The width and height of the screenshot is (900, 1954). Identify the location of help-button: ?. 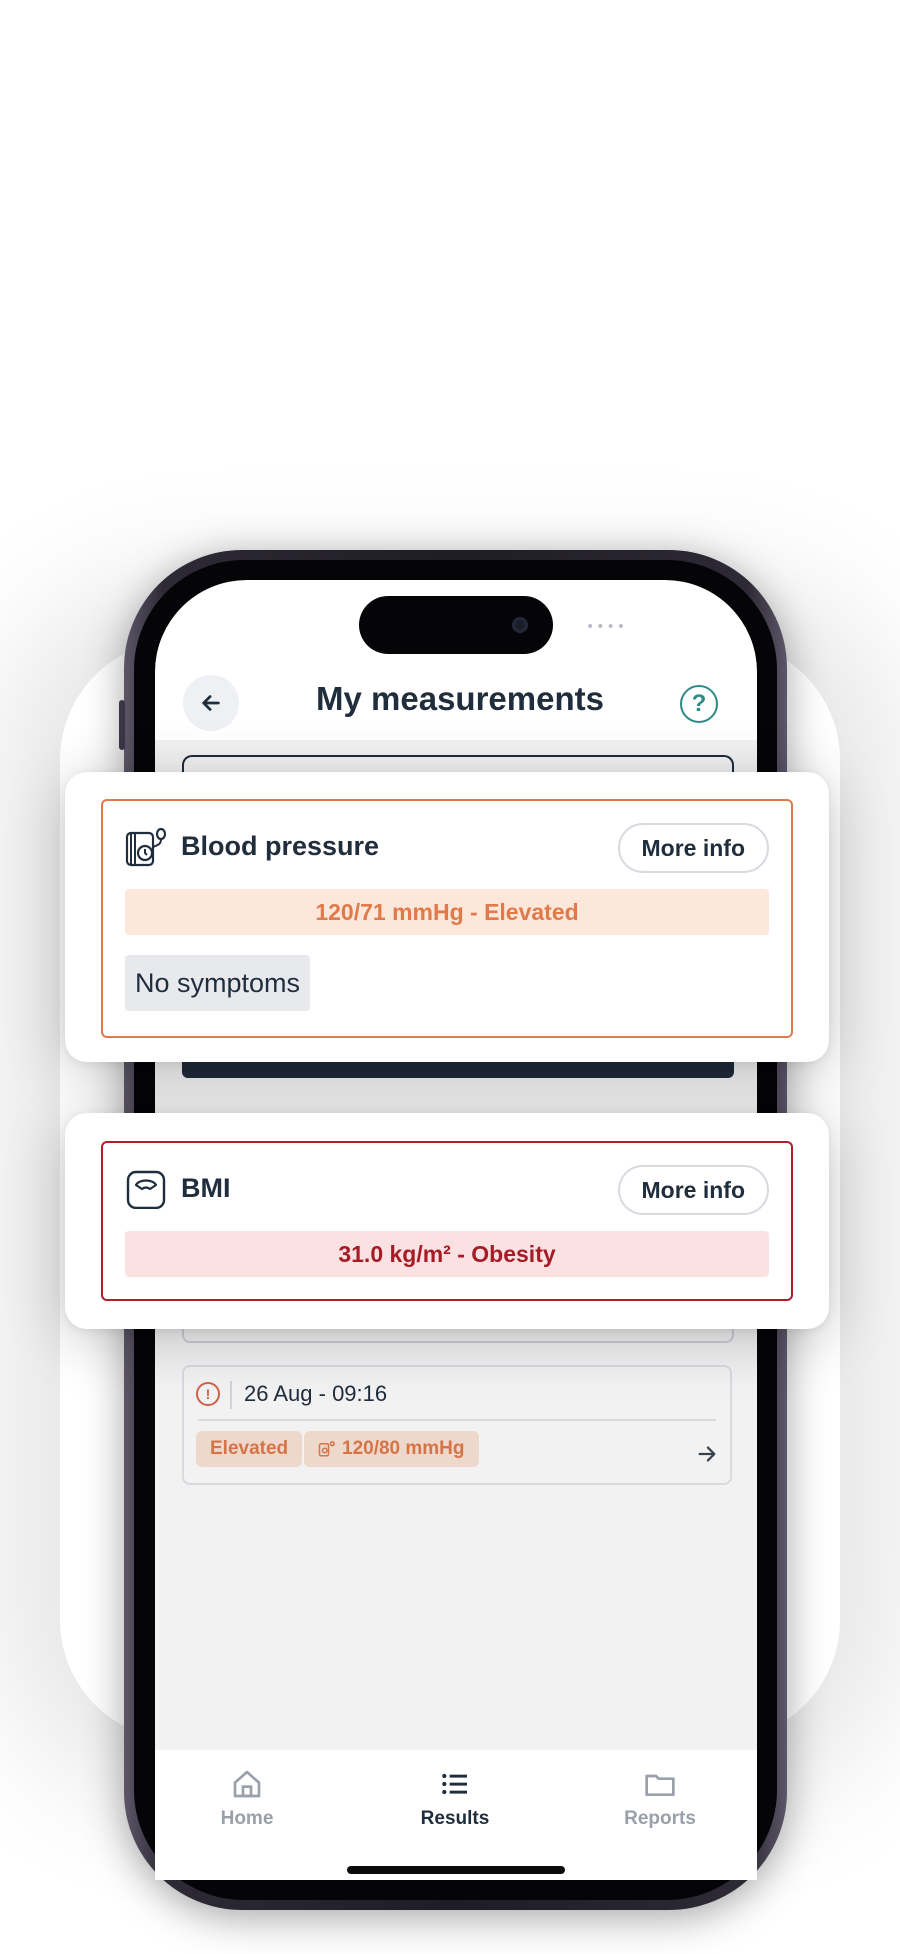
(699, 704).